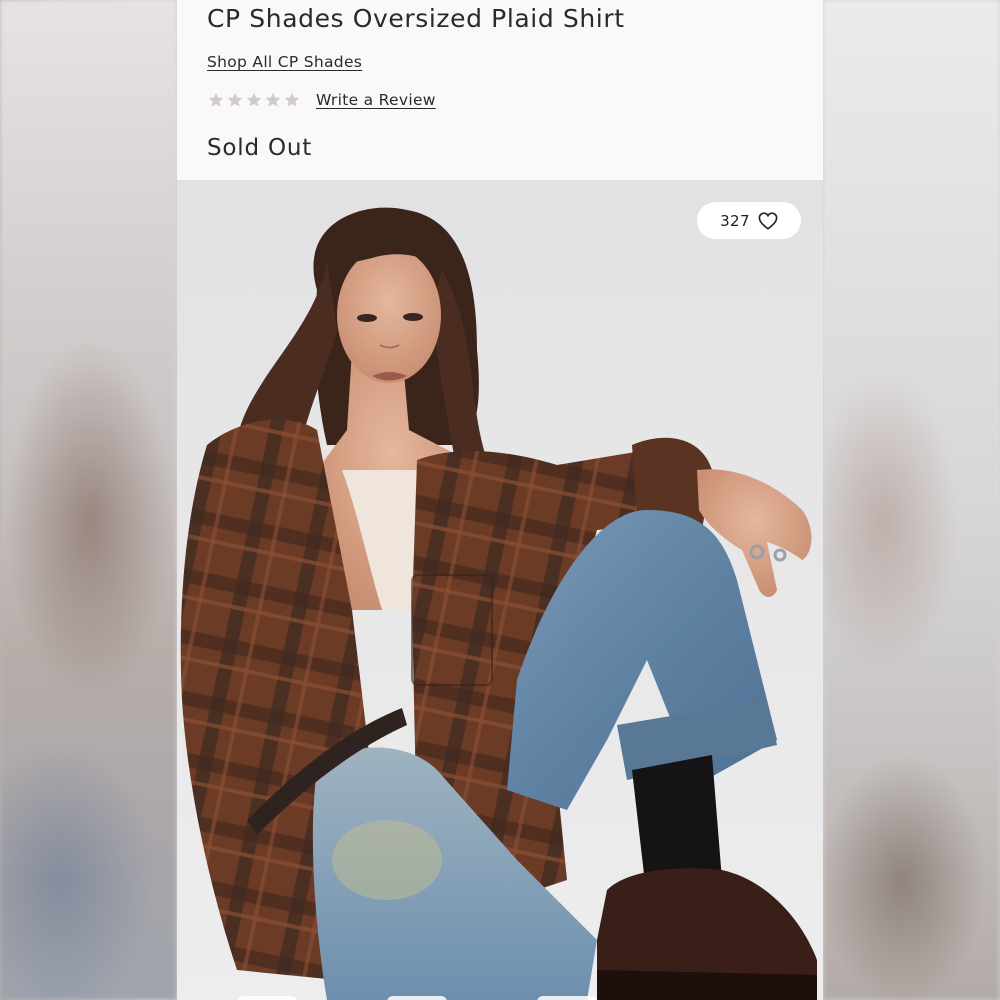  I want to click on like-button: 327, so click(749, 220).